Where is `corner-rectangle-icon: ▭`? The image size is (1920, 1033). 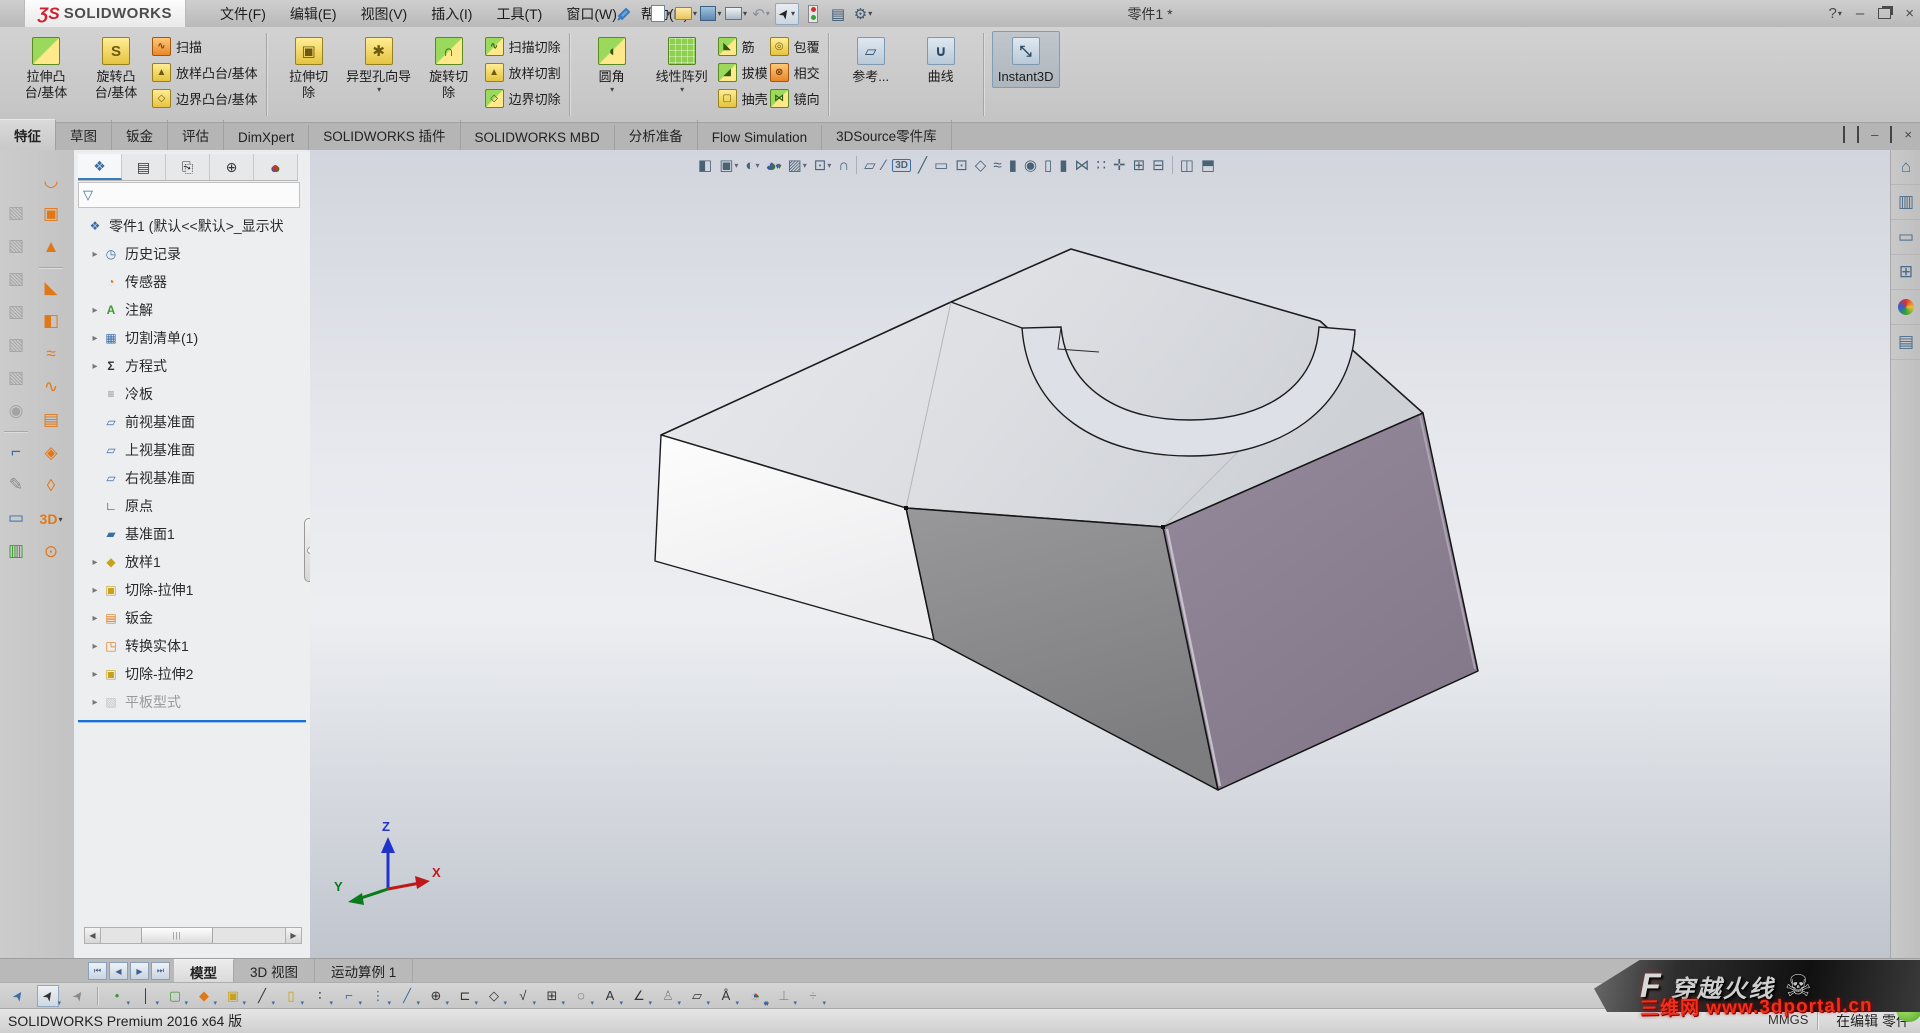
corner-rectangle-icon: ▭ is located at coordinates (941, 165).